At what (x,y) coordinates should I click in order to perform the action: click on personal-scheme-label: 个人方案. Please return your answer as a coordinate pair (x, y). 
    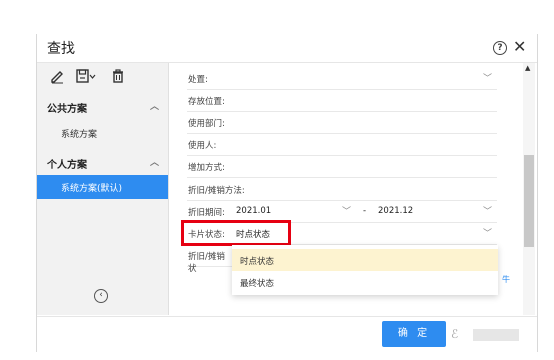
    Looking at the image, I should click on (67, 165).